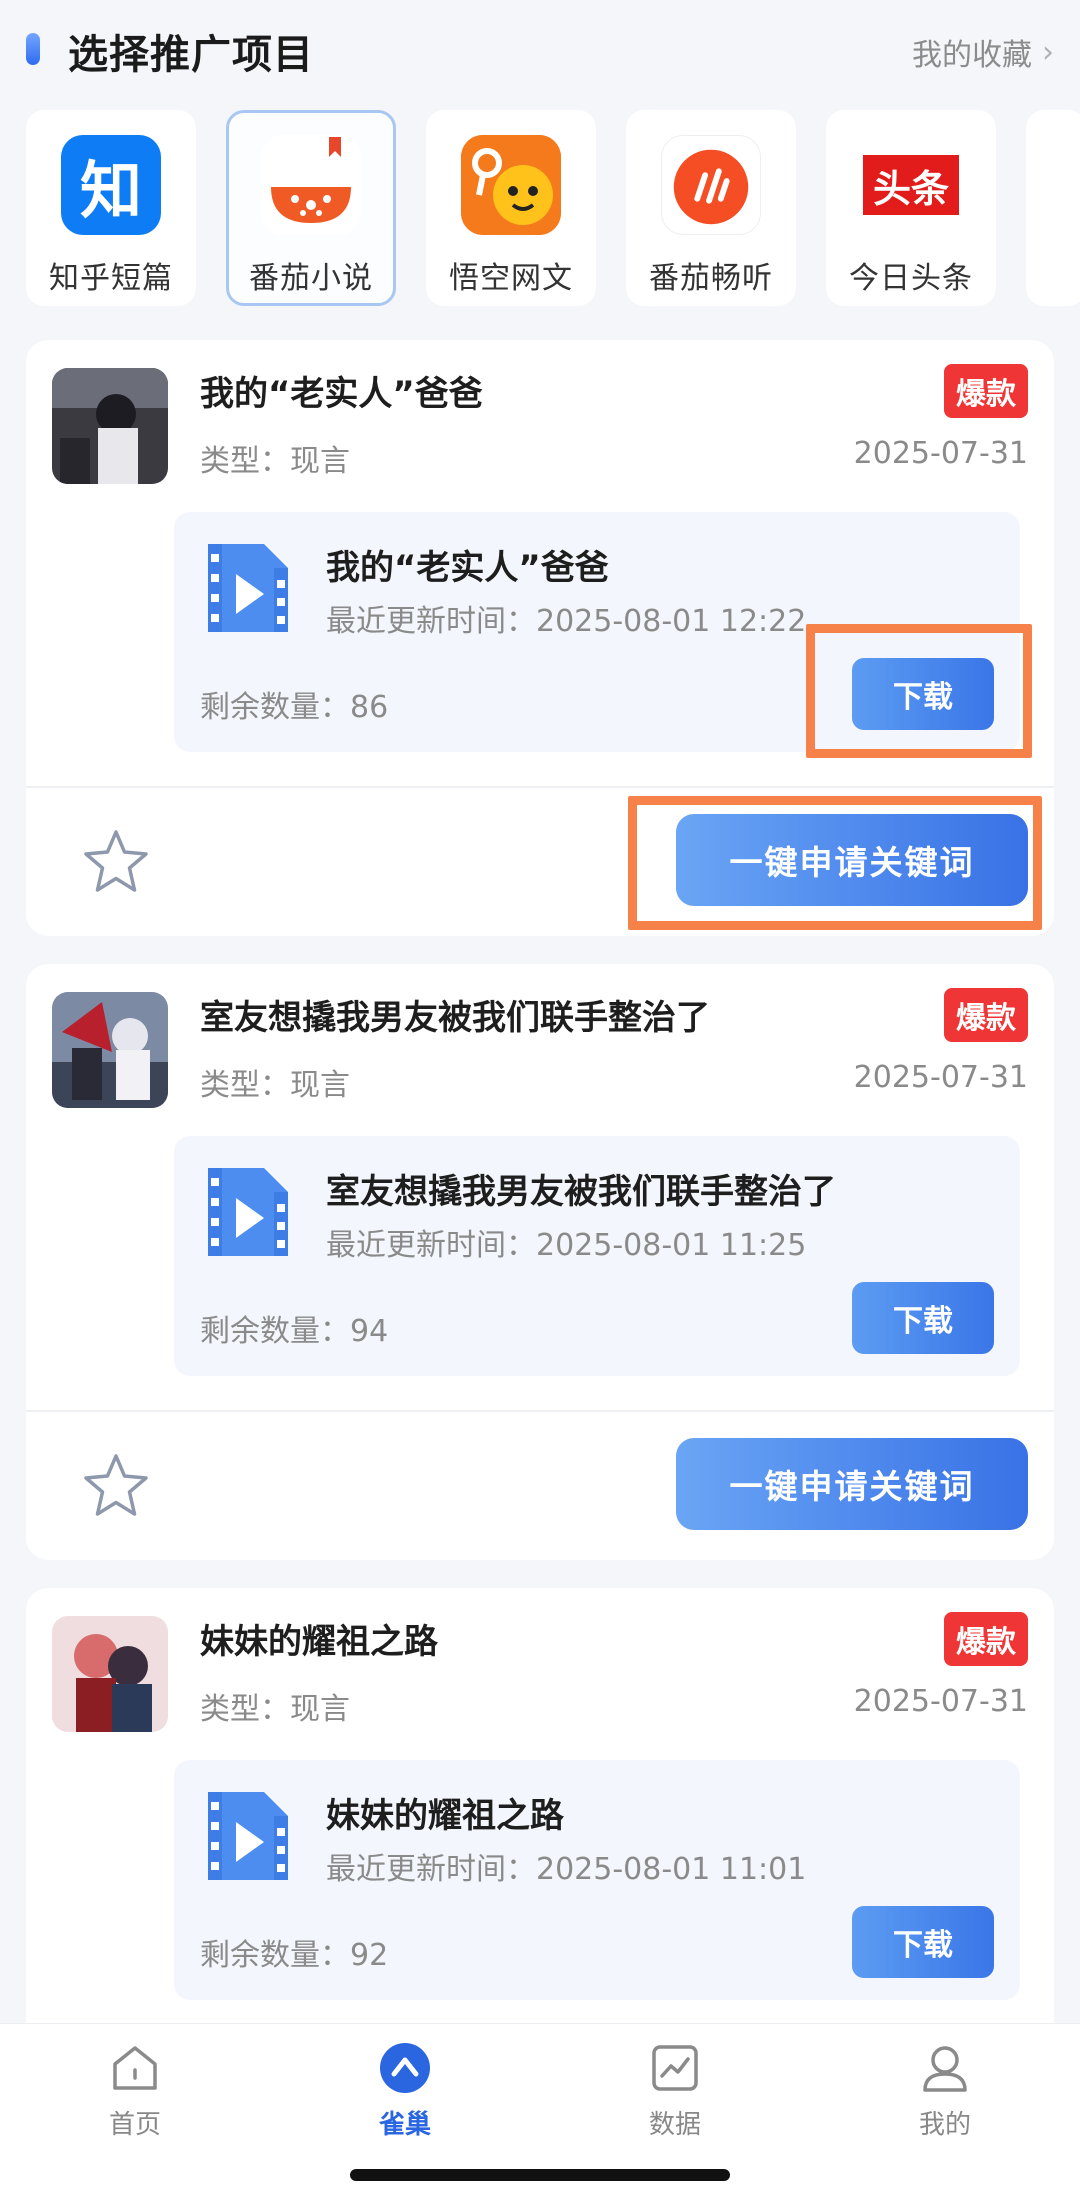  I want to click on project-wukong: 悟空网文, so click(511, 208).